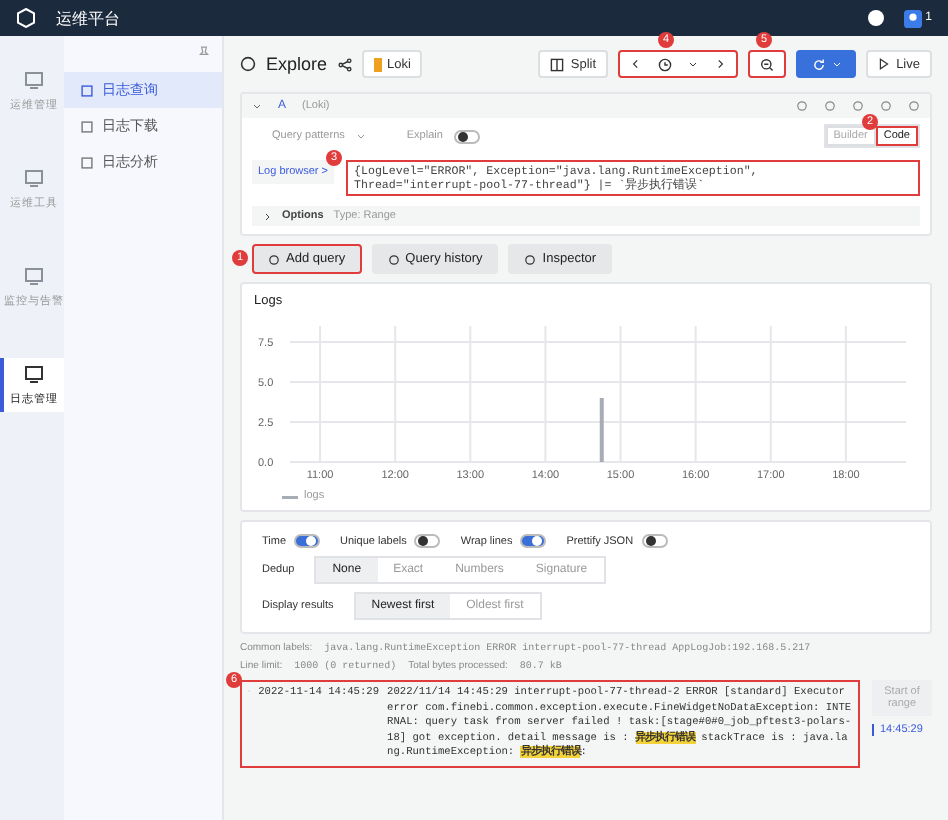 This screenshot has width=948, height=820. I want to click on avatar-icon, so click(912, 18).